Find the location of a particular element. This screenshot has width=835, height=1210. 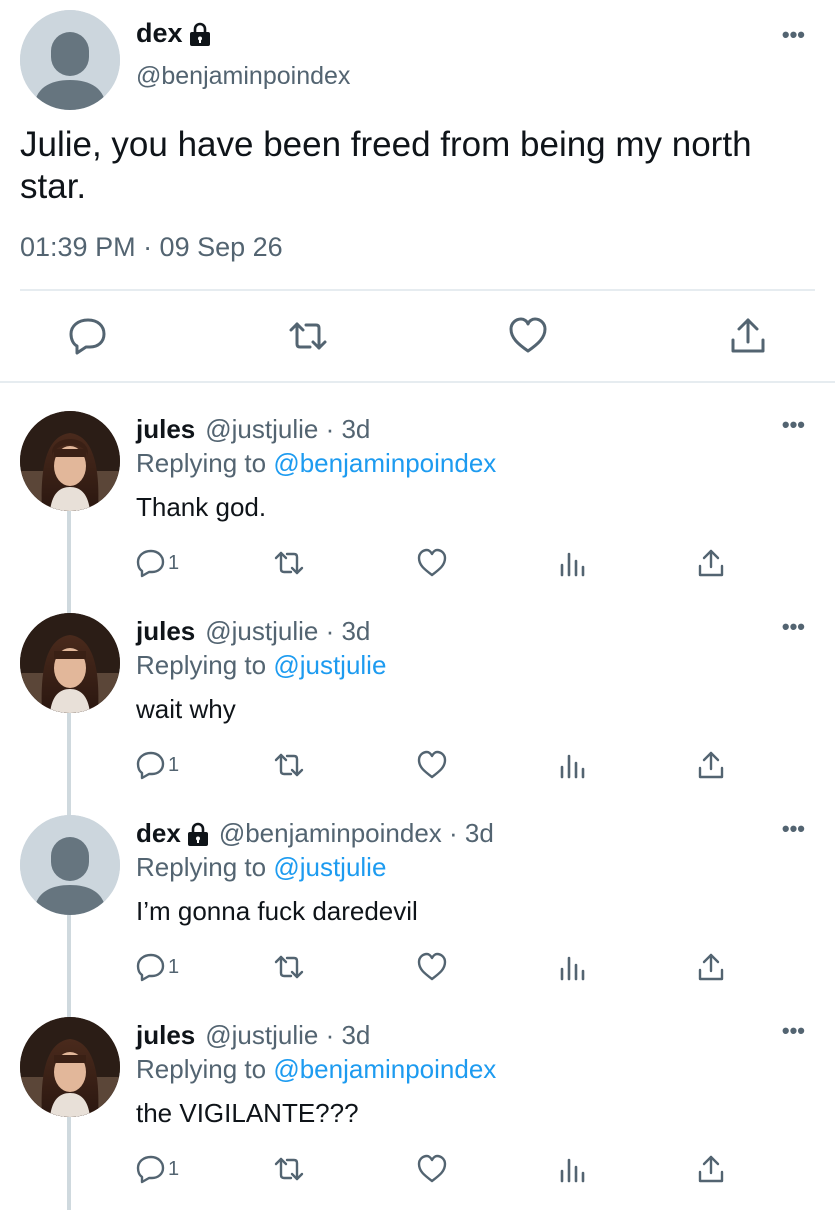

reply-header: dex @benjaminpoindex · 3d is located at coordinates (315, 833).